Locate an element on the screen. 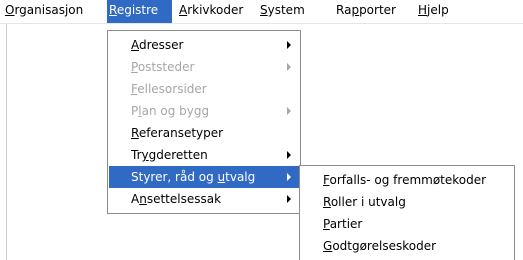  menu-accelerator: p is located at coordinates (355, 10).